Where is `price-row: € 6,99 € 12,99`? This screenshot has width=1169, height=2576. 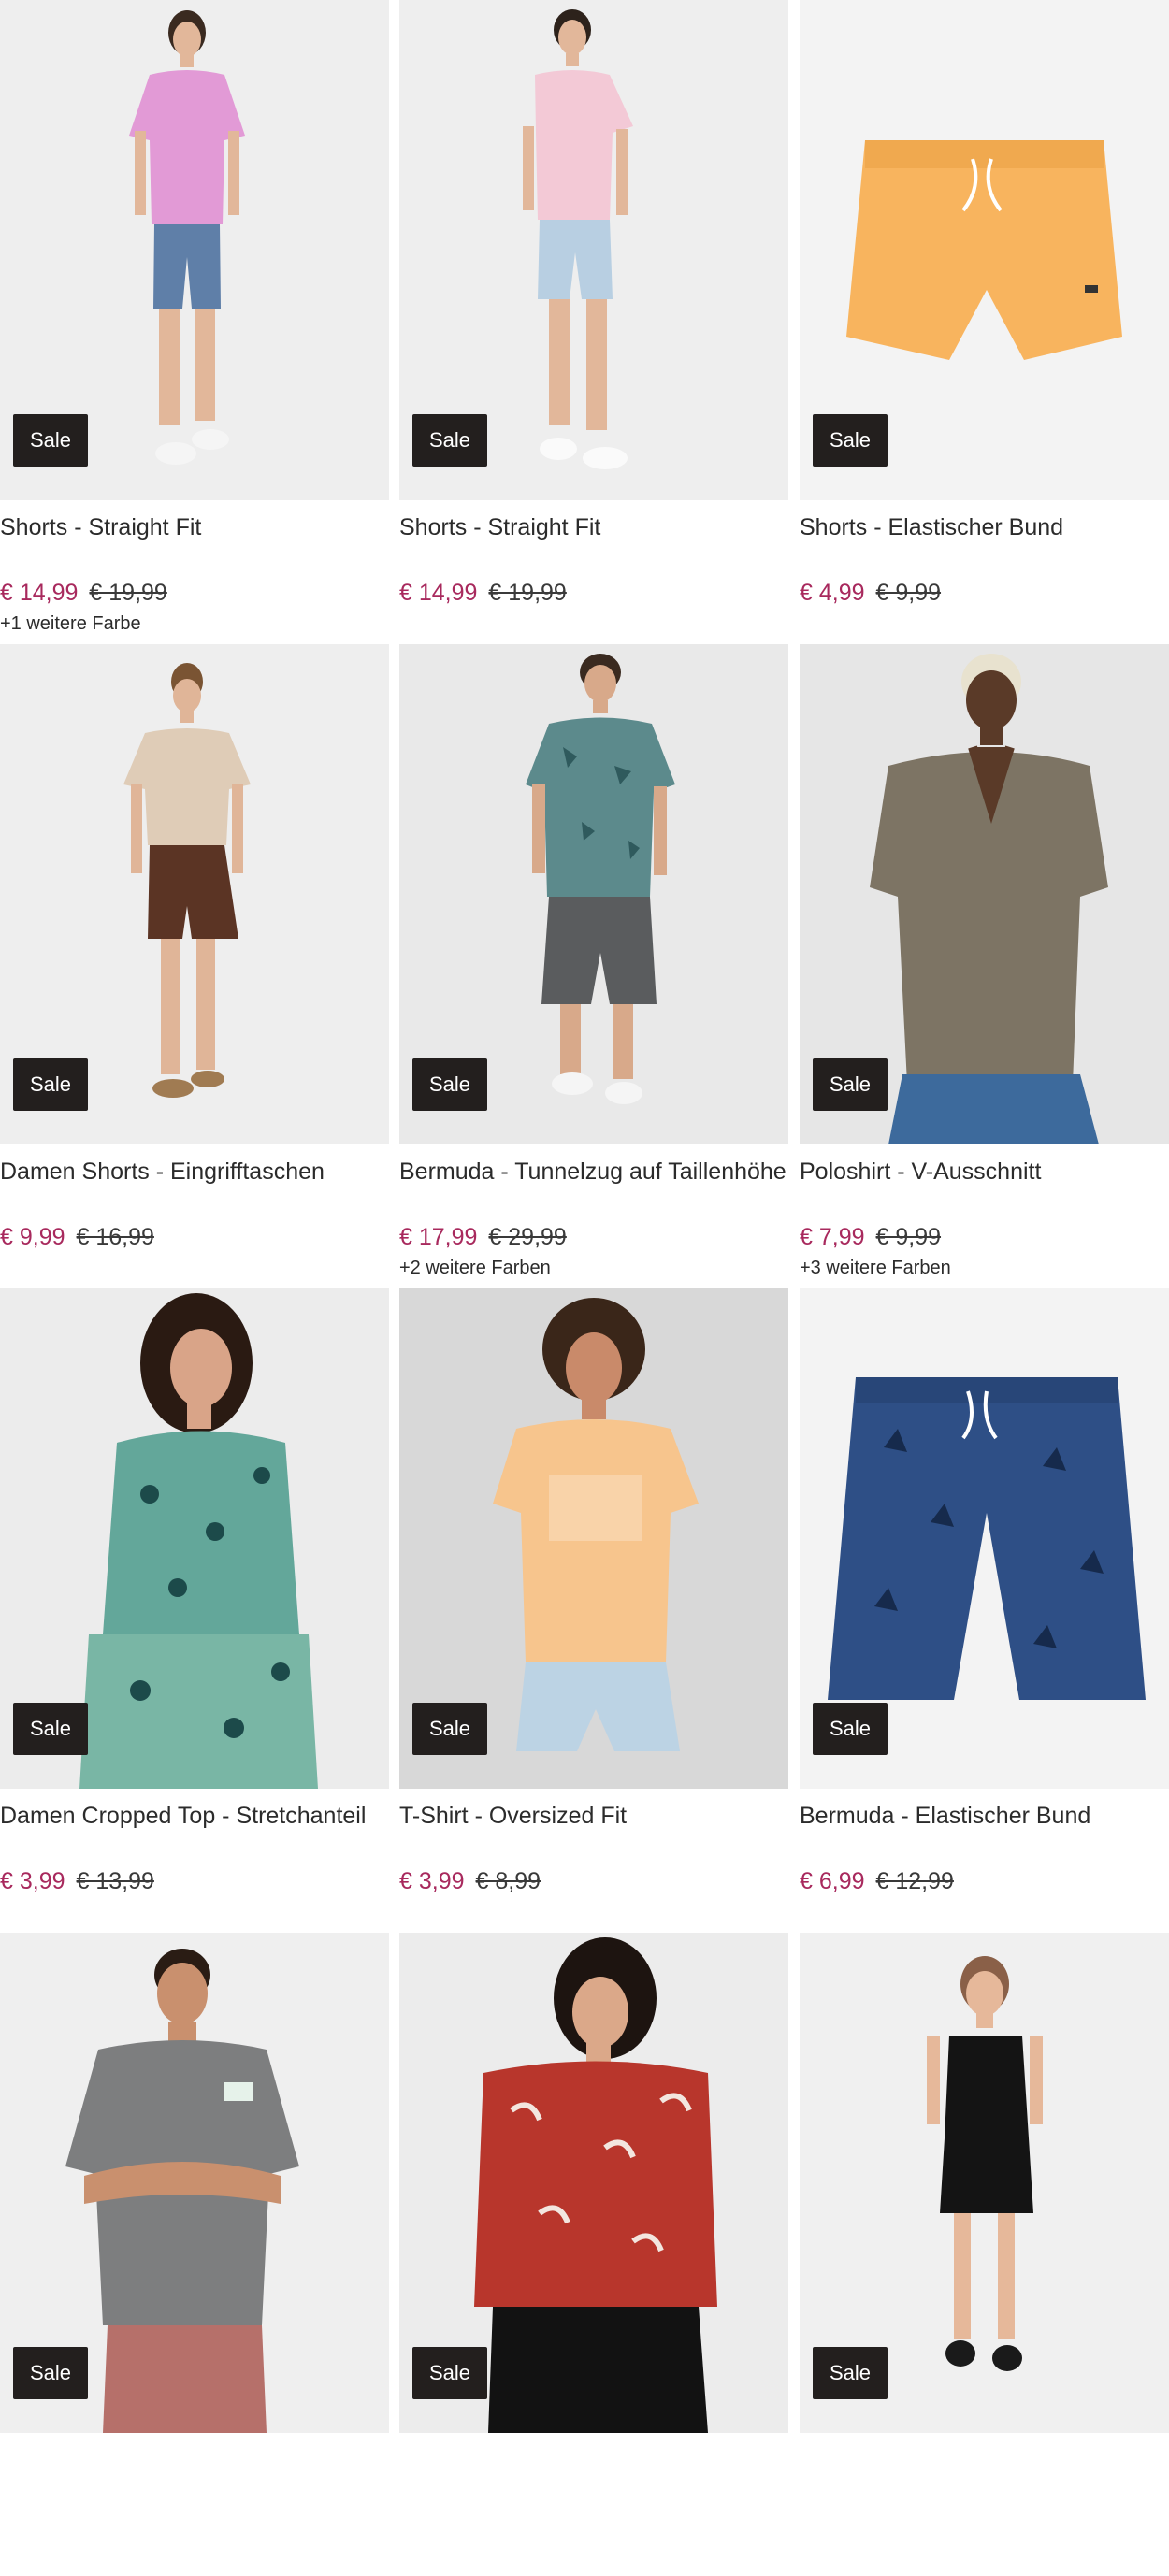
price-row: € 6,99 € 12,99 is located at coordinates (985, 1881).